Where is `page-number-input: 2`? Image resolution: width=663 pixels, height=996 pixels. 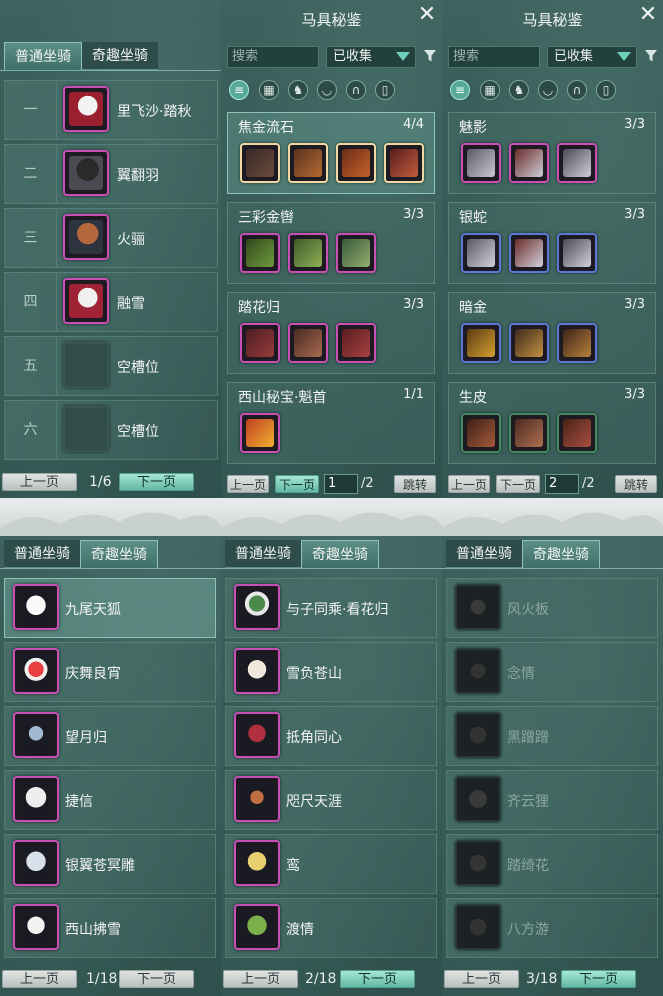
page-number-input: 2 is located at coordinates (562, 484).